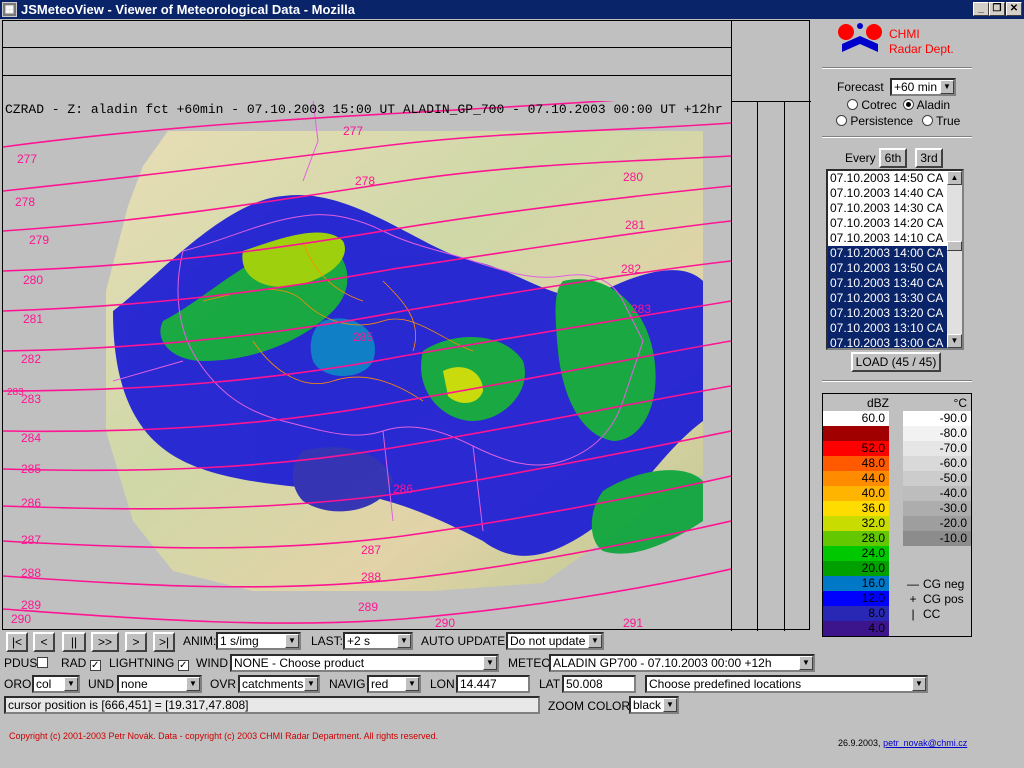 The height and width of the screenshot is (768, 1024). I want to click on scroll-down-icon: ▼, so click(954, 341).